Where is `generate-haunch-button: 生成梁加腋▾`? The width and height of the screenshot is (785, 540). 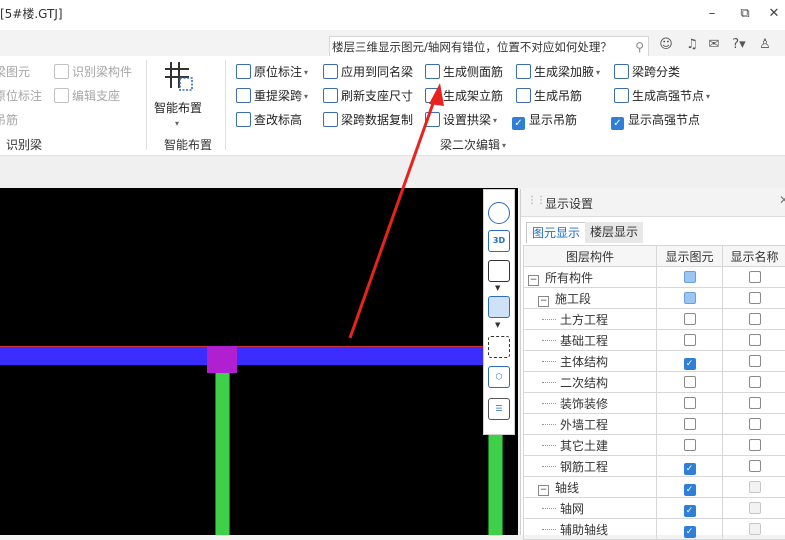
generate-haunch-button: 生成梁加腋▾ is located at coordinates (558, 72).